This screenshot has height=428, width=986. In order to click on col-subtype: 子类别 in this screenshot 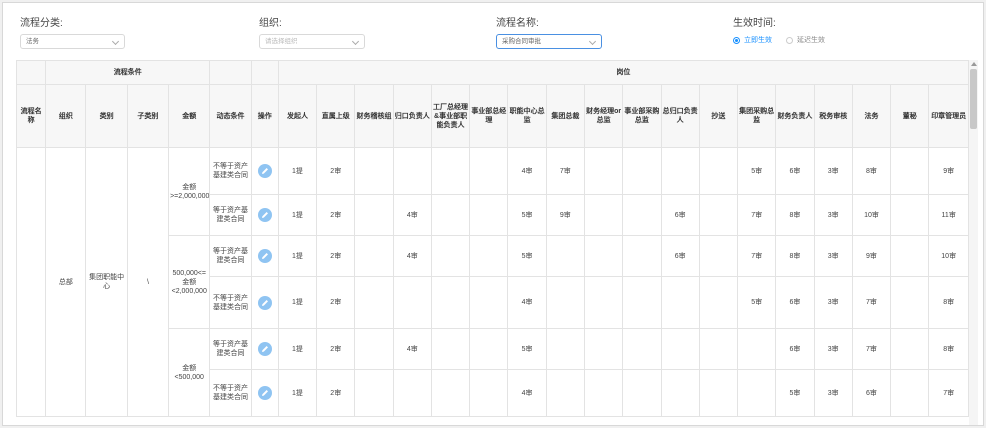, I will do `click(148, 116)`.